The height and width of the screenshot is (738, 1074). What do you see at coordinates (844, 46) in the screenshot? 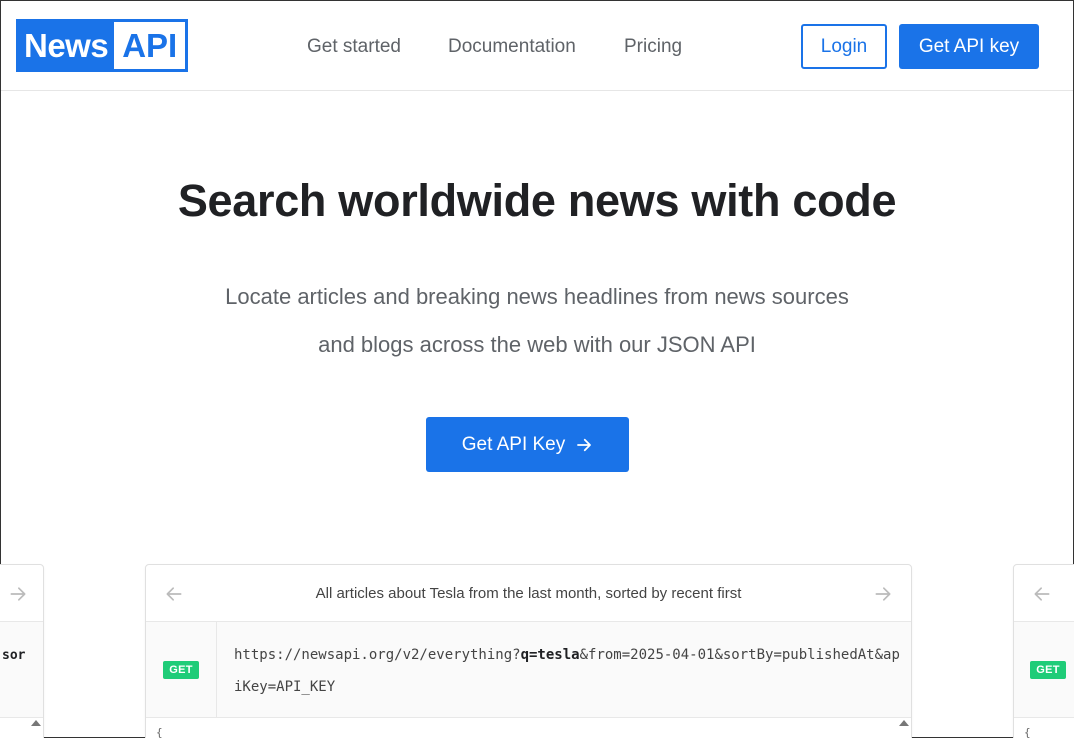
I see `login-button: Login` at bounding box center [844, 46].